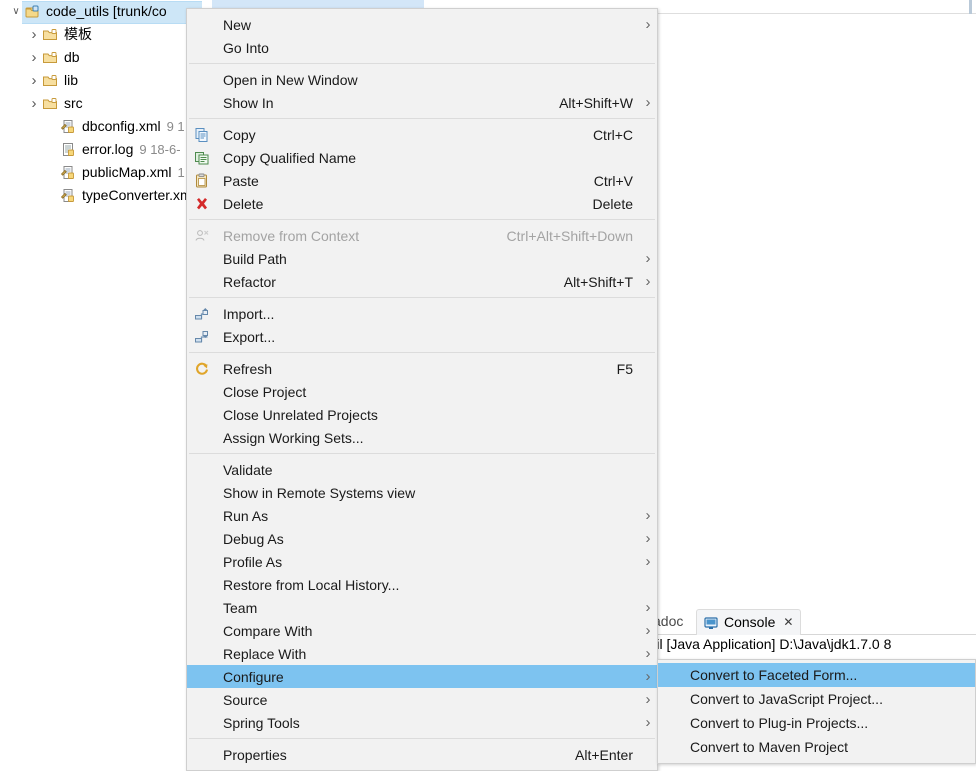  What do you see at coordinates (160, 149) in the screenshot?
I see `tree-item-meta: 9 18-6-` at bounding box center [160, 149].